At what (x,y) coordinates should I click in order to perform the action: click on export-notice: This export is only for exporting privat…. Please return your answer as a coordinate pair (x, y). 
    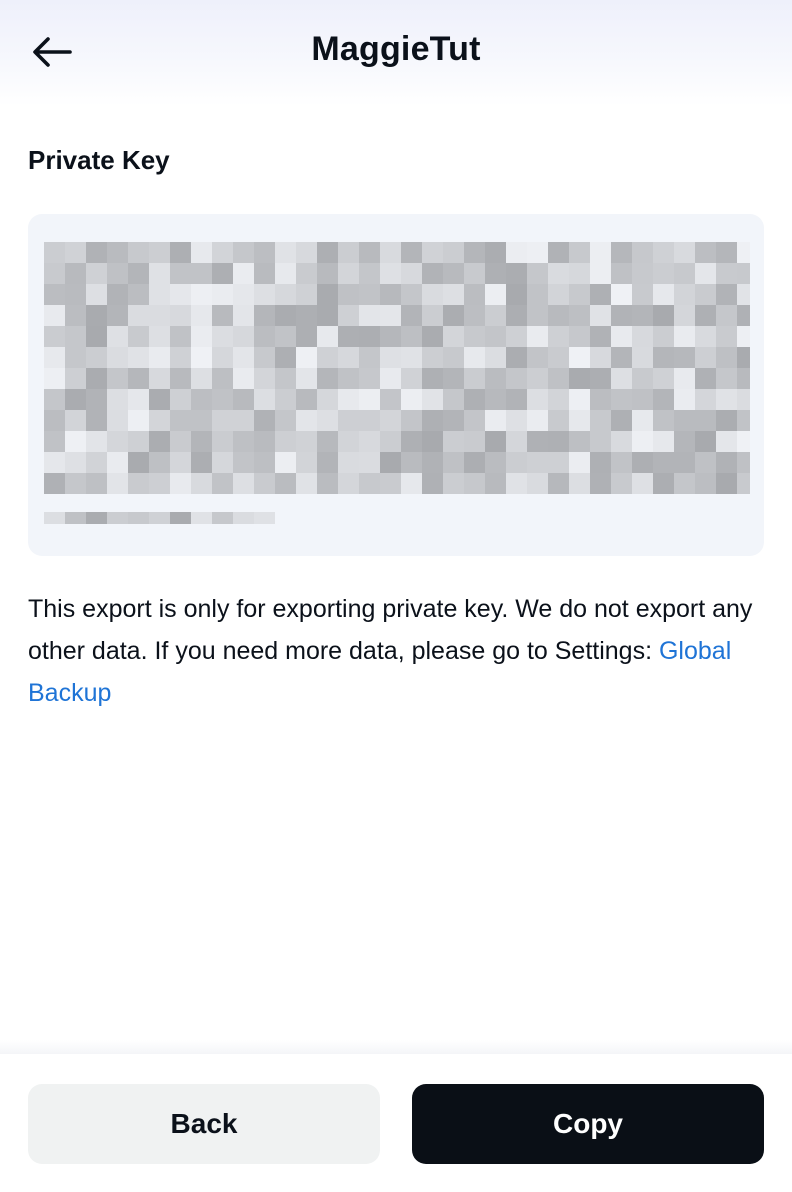
    Looking at the image, I should click on (398, 651).